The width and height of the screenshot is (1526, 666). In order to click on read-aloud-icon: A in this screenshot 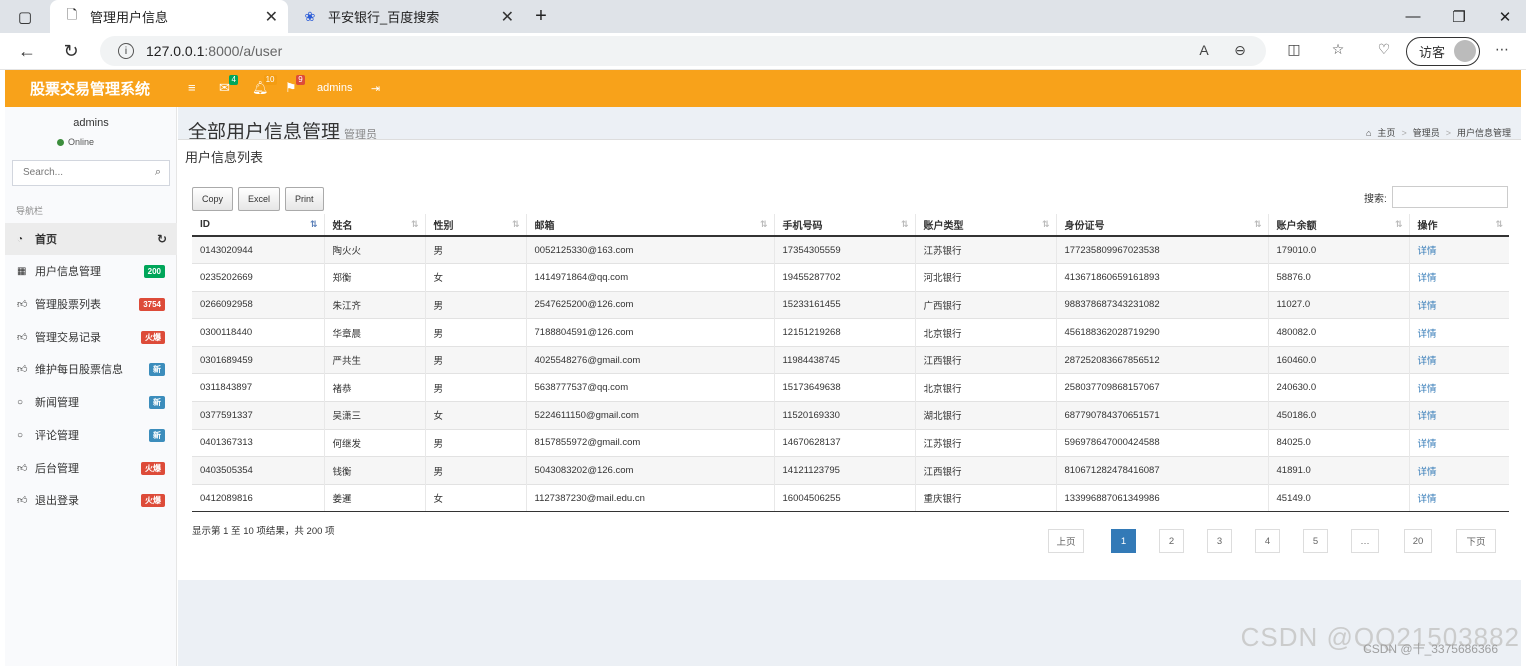, I will do `click(1204, 50)`.